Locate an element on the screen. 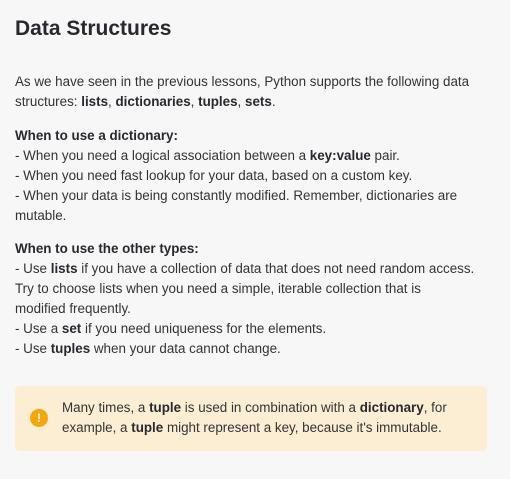  keyword-dictionary: dictionary is located at coordinates (391, 407).